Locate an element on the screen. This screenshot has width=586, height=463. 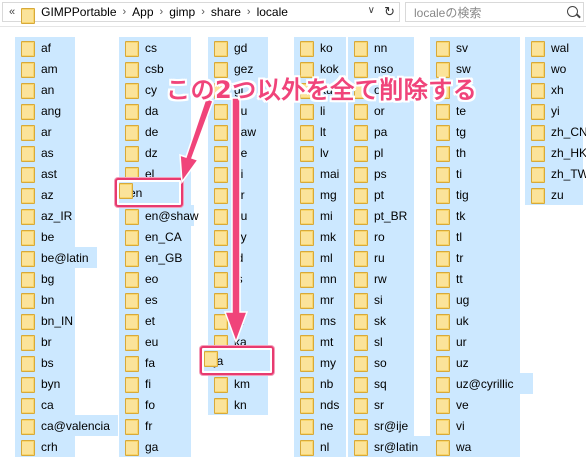
folder-item: zu is located at coordinates (554, 194).